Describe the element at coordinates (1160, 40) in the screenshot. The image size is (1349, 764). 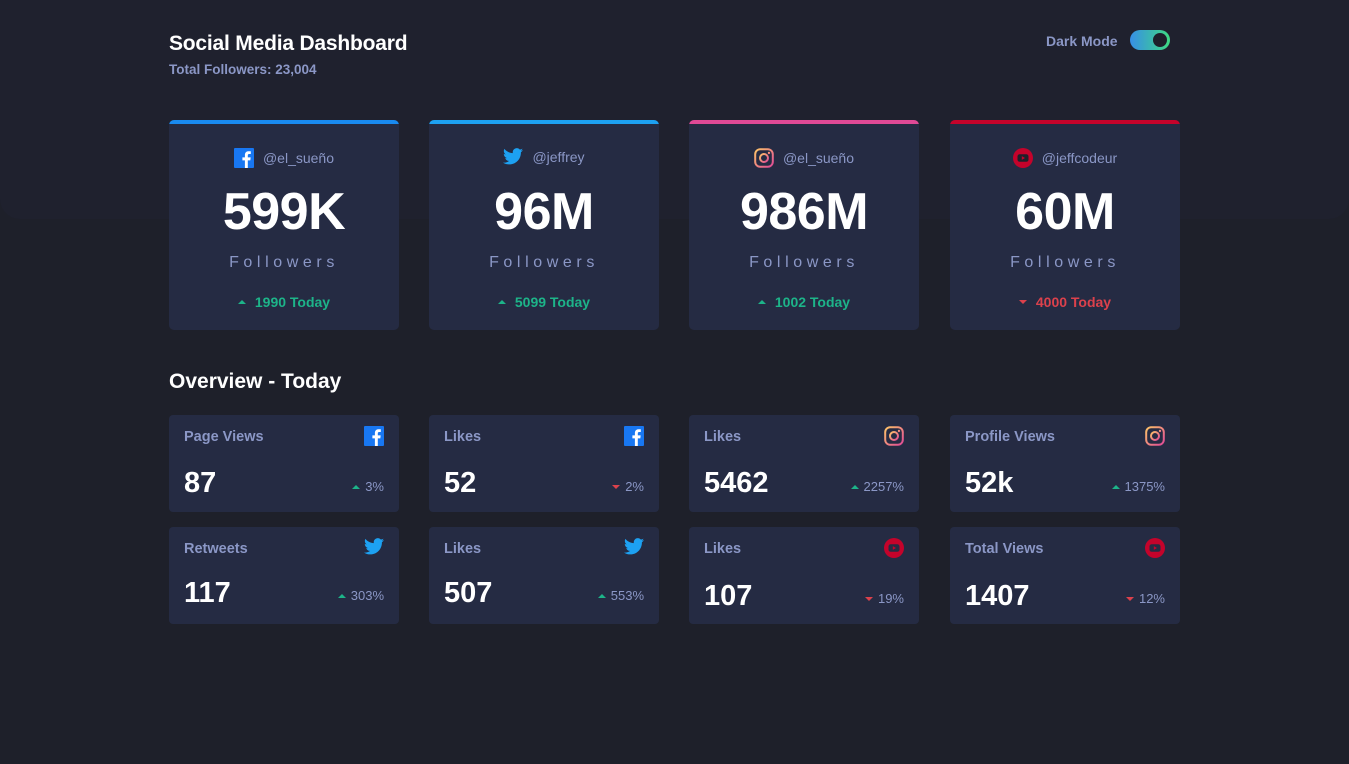
I see `toggle-knob` at that location.